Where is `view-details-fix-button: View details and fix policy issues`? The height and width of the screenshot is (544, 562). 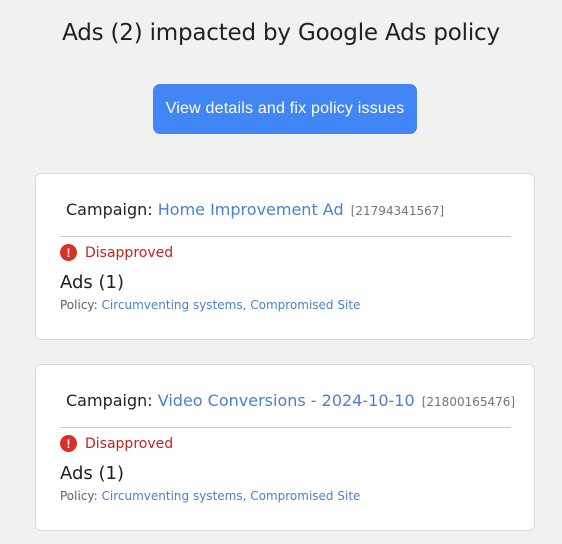
view-details-fix-button: View details and fix policy issues is located at coordinates (285, 109).